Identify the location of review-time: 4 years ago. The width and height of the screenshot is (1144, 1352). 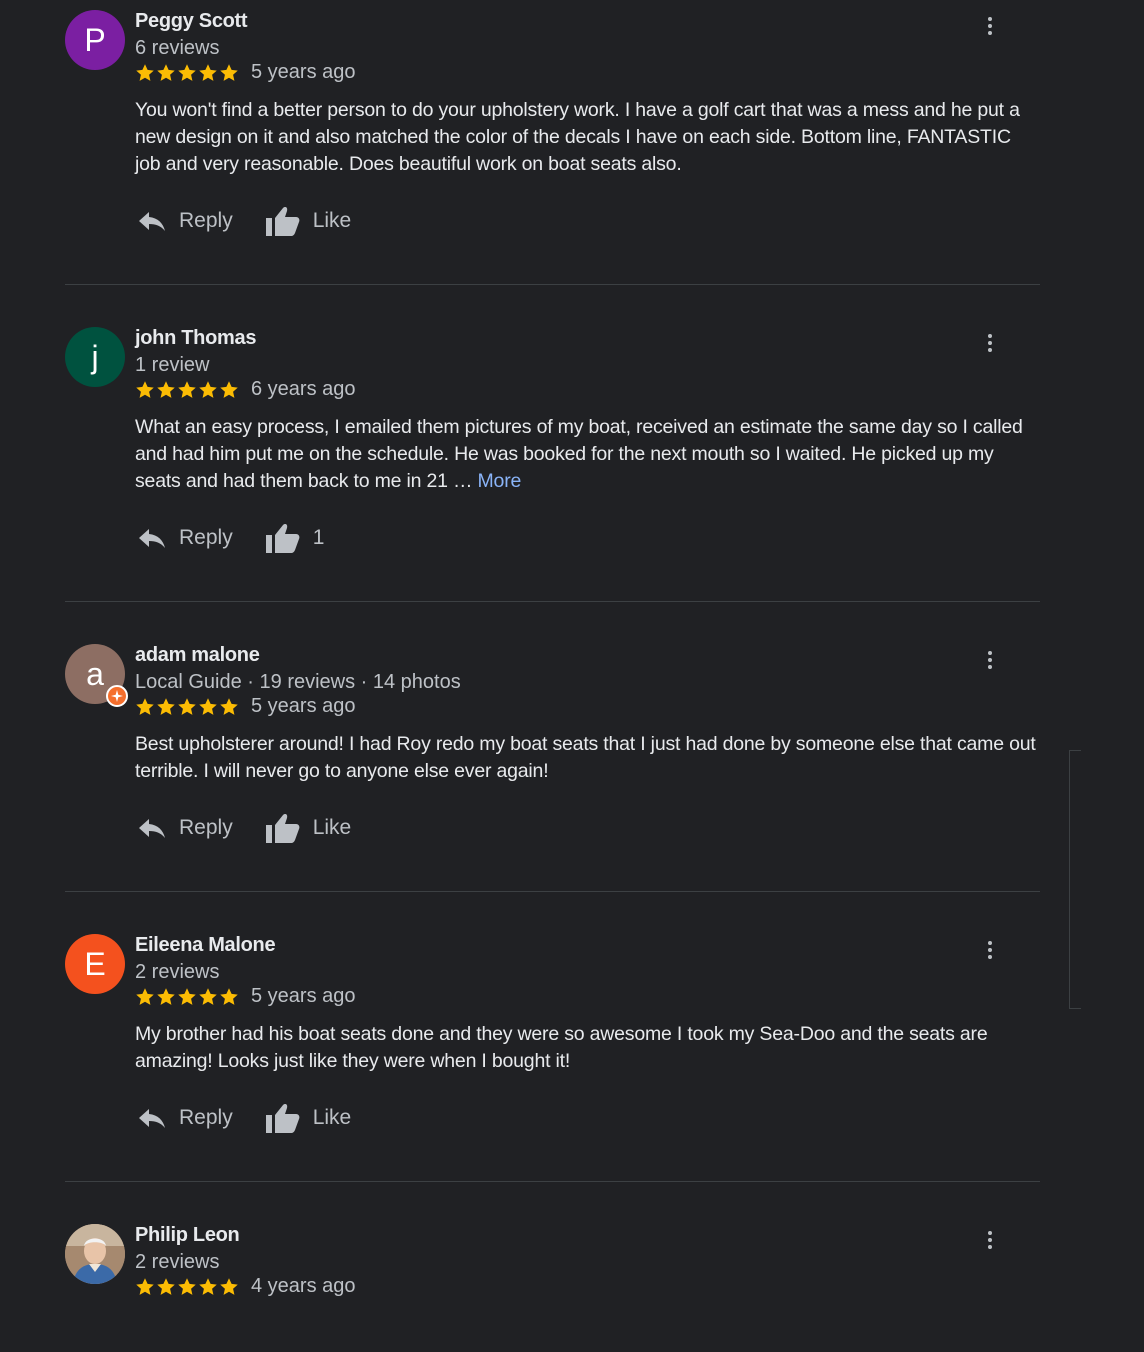
(303, 1286).